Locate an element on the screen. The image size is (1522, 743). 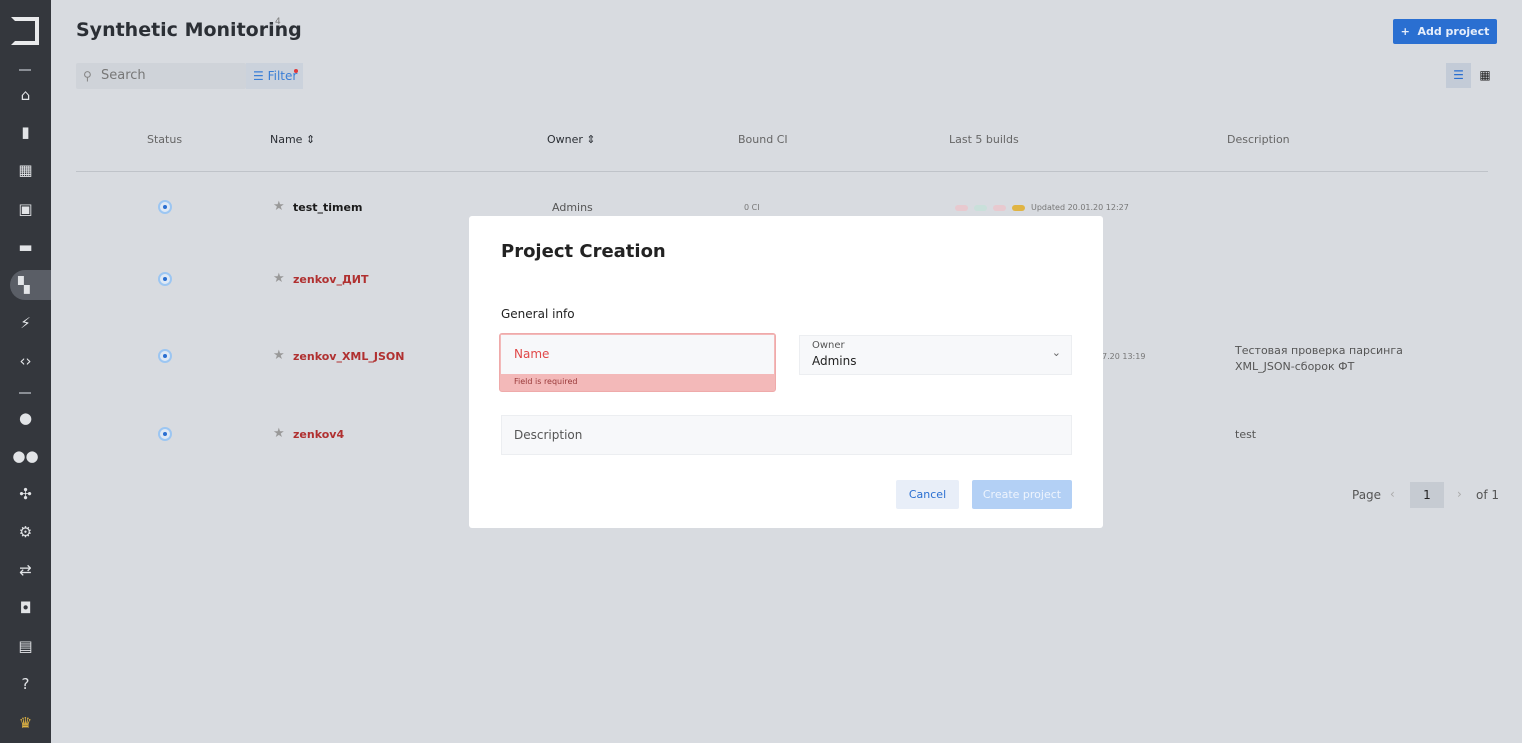
page-title: Synthetic Monitoring is located at coordinates (189, 30).